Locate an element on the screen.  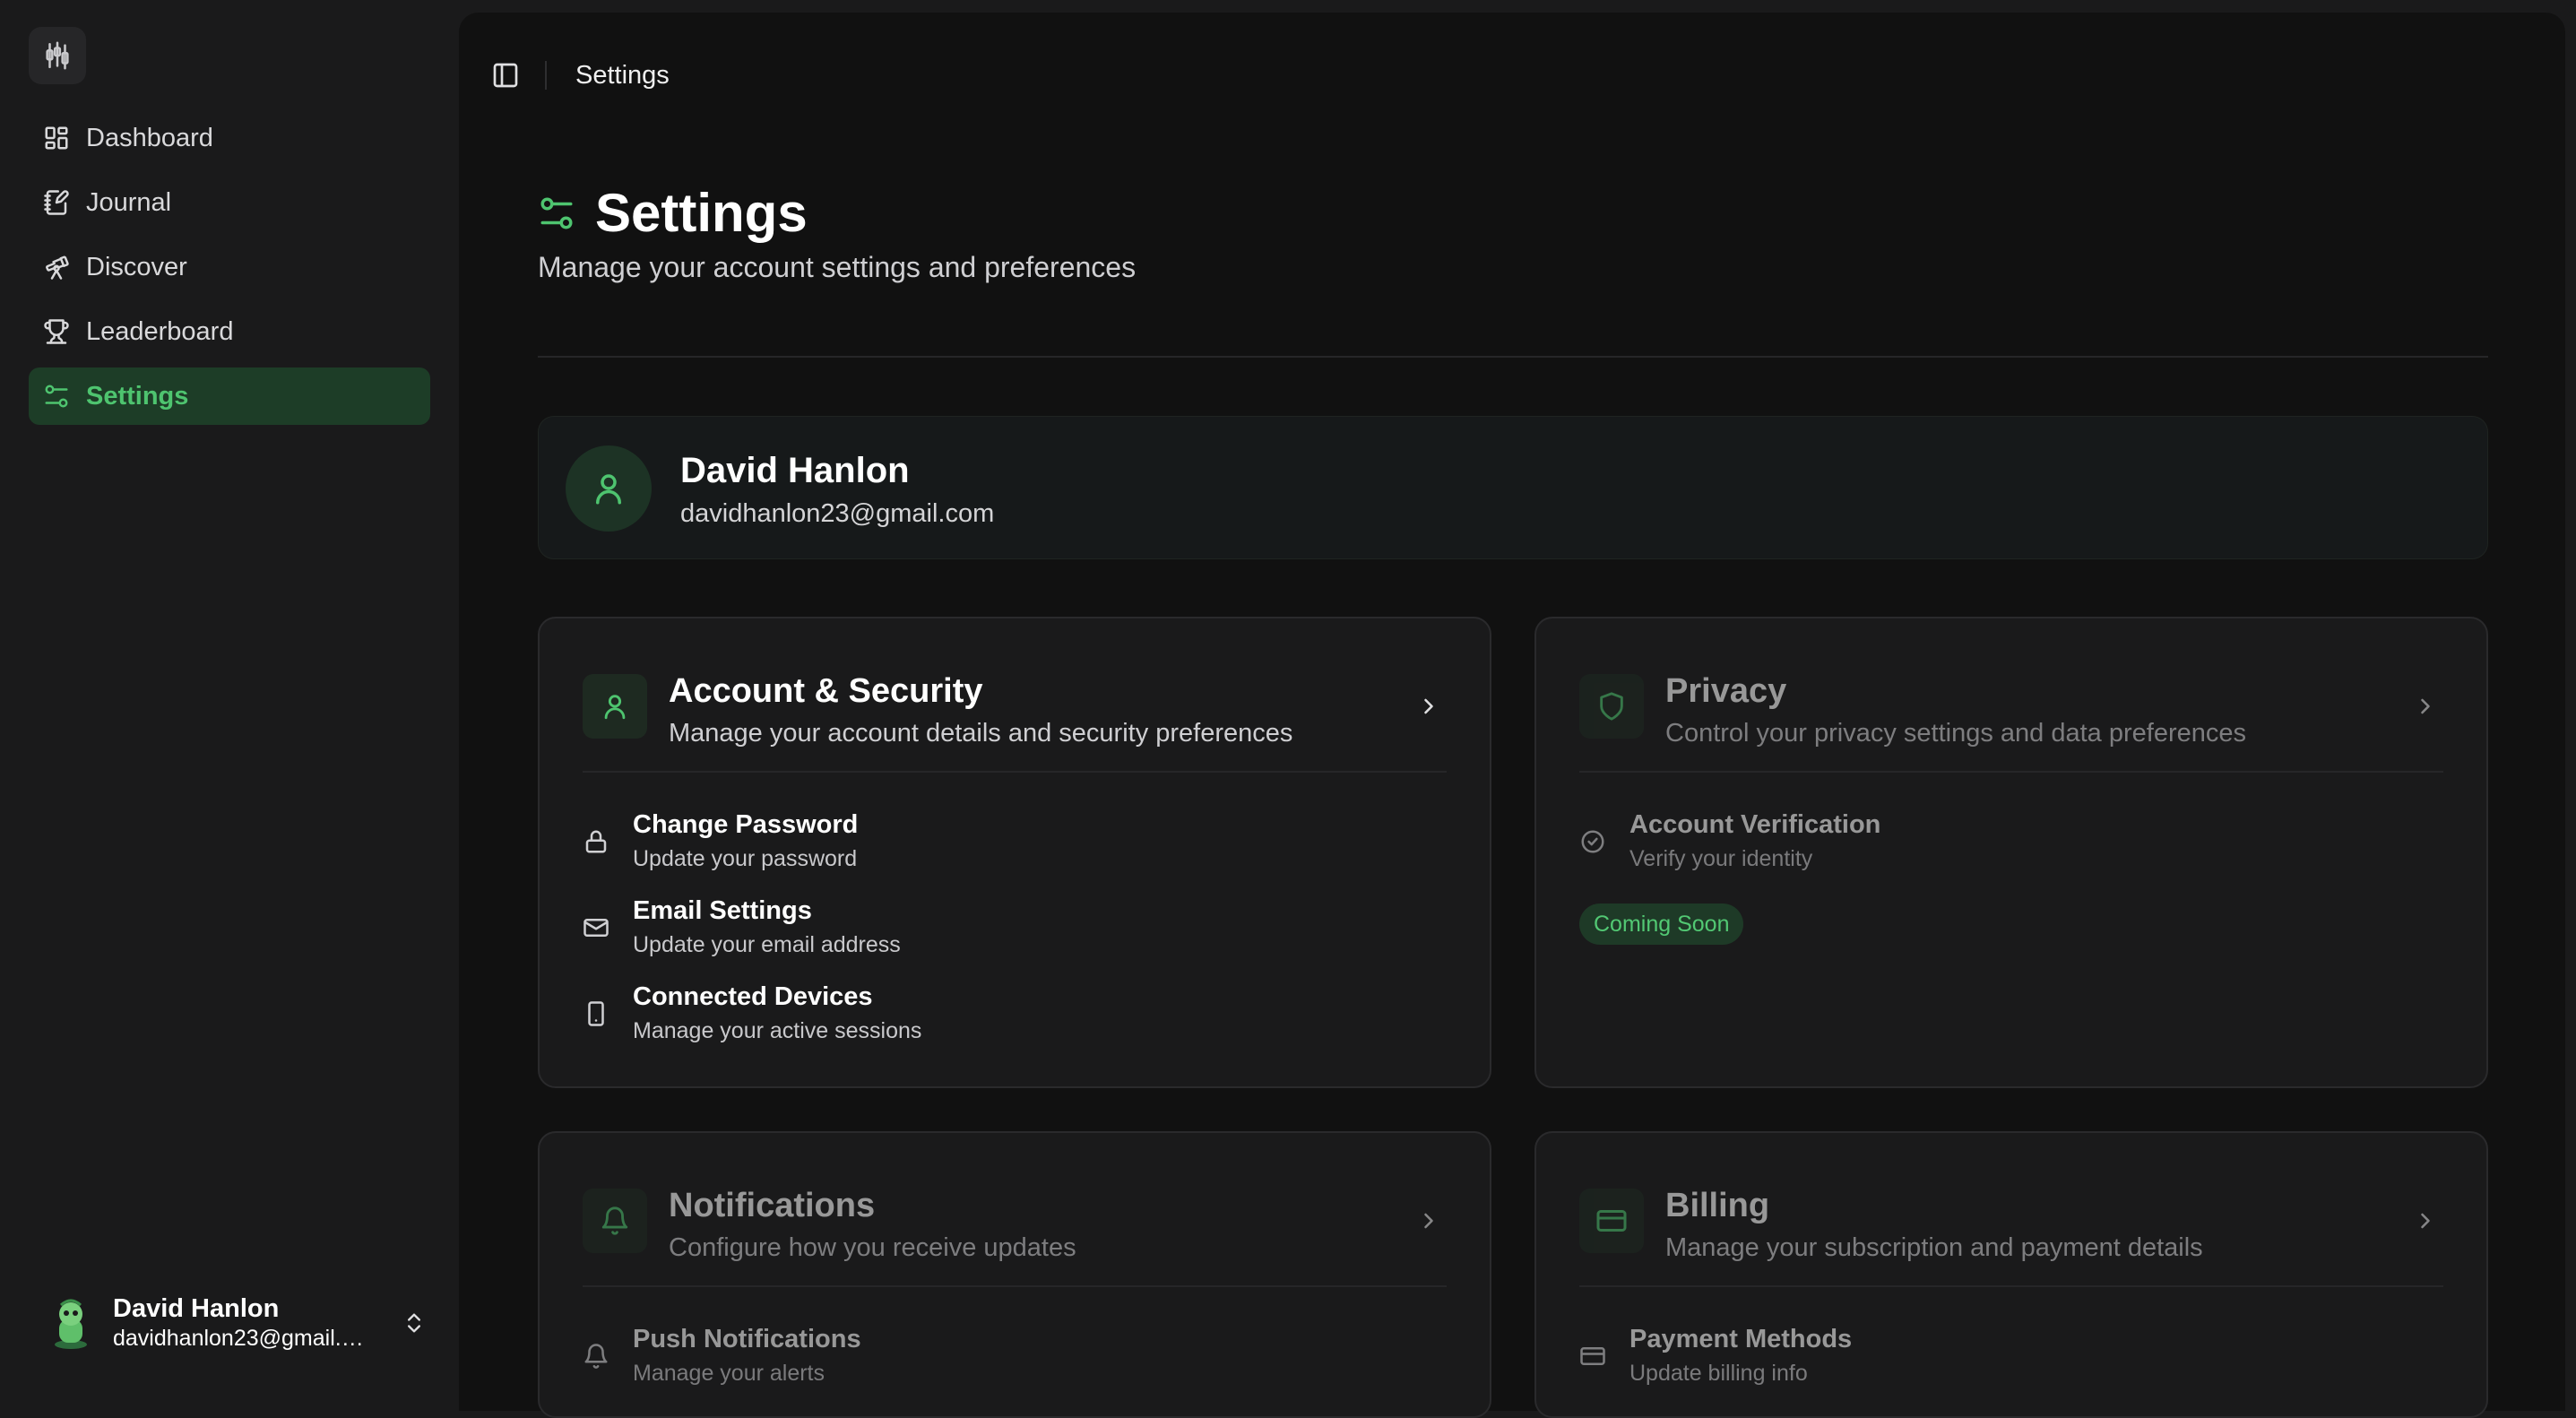
topbar: Settings is located at coordinates (580, 75).